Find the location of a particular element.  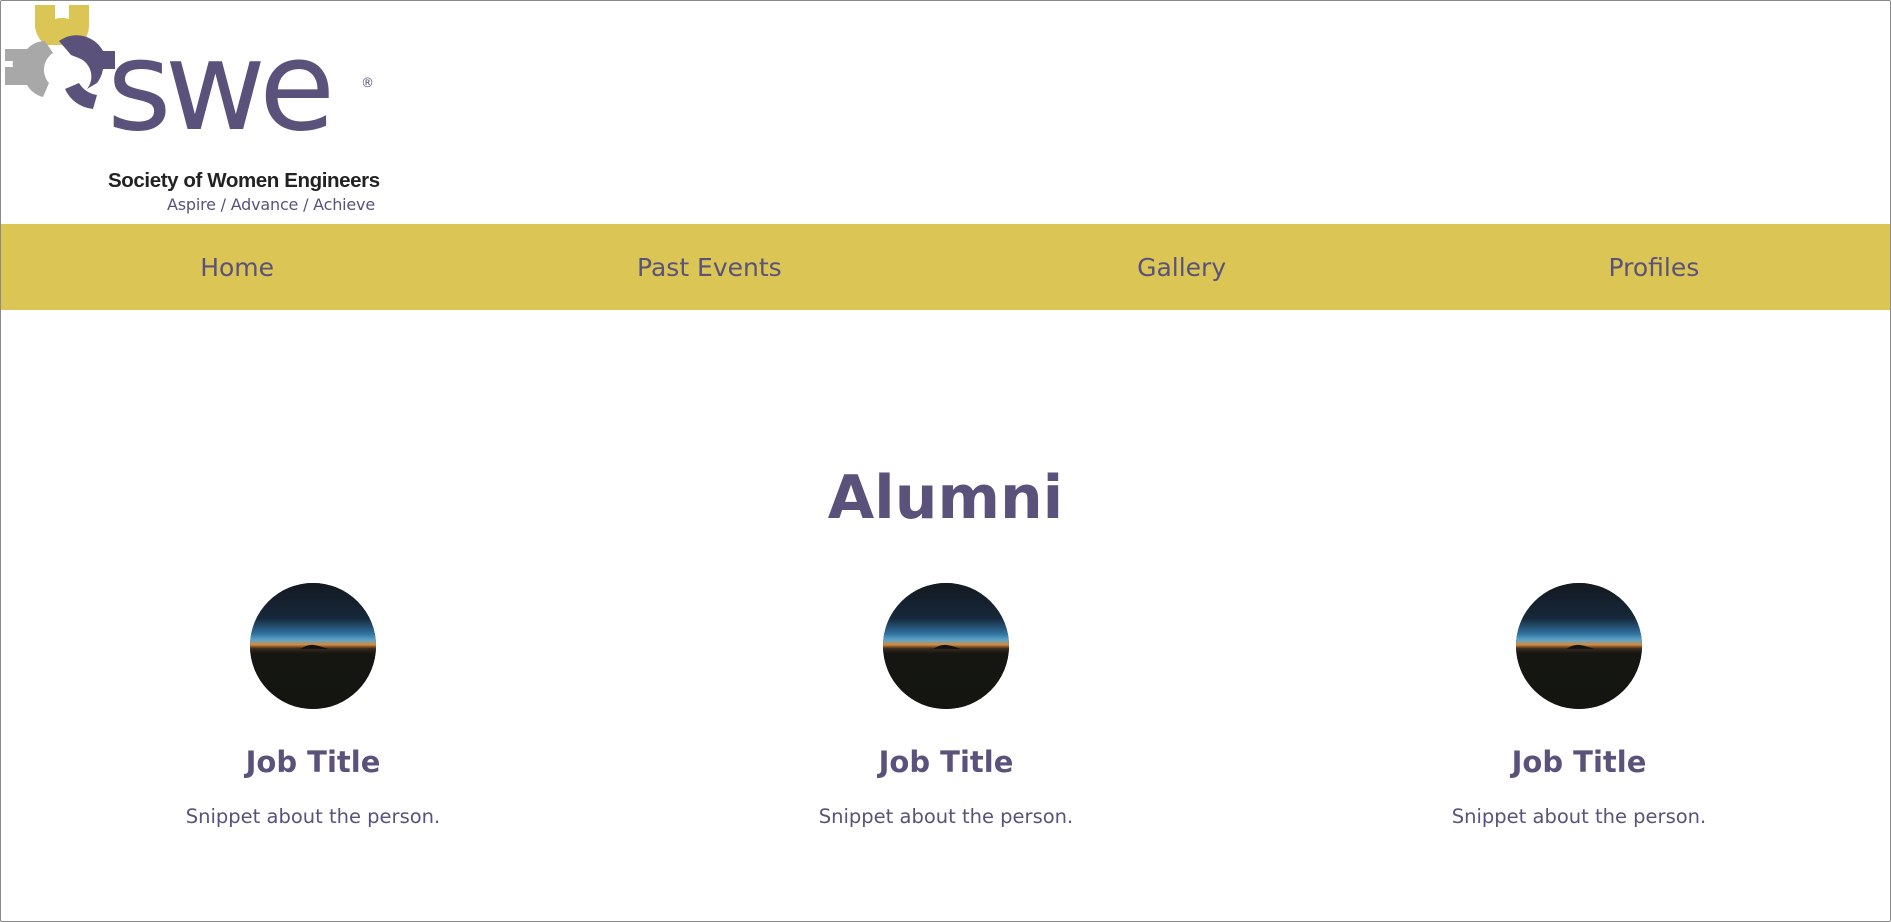

nav-item-gallery: Gallery is located at coordinates (1182, 267).